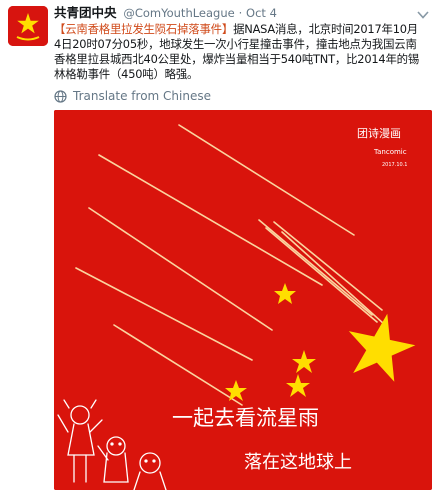  I want to click on author-name: 共青团中央, so click(85, 12).